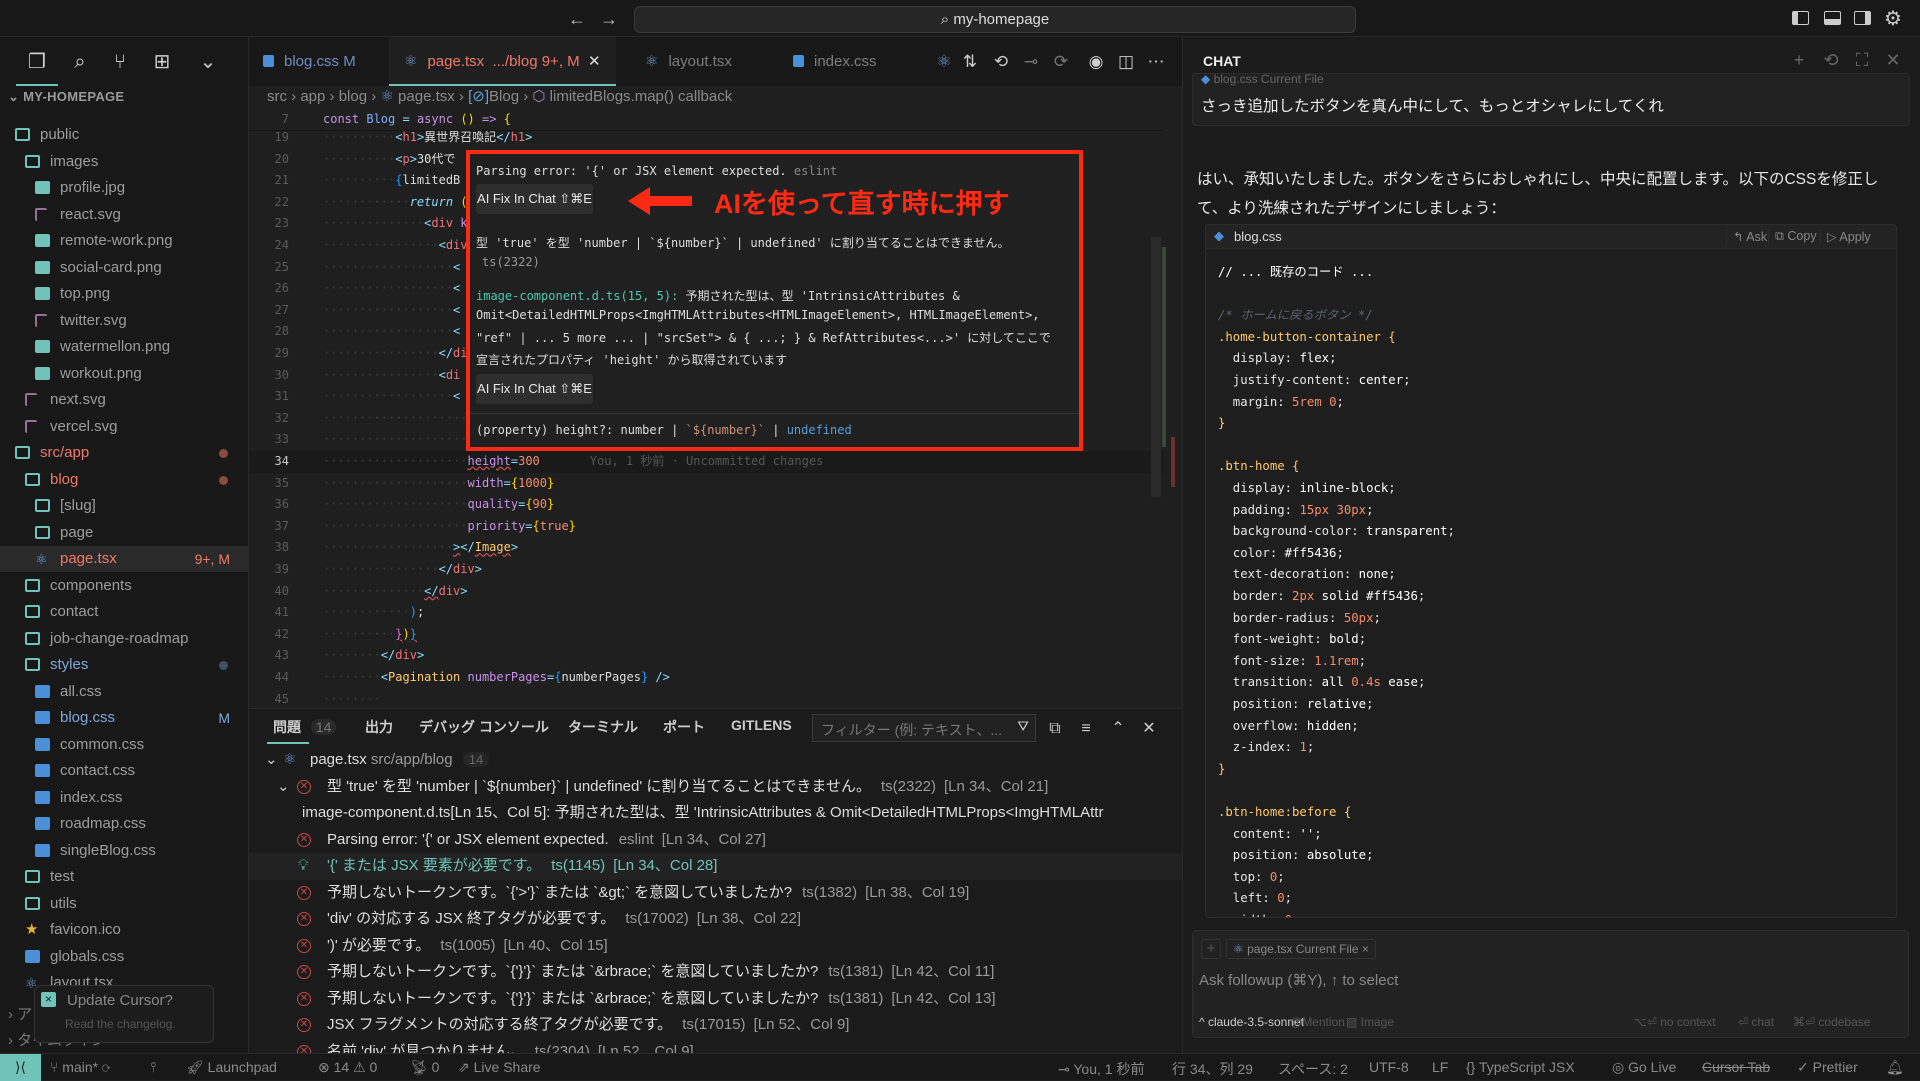 This screenshot has width=1920, height=1081. Describe the element at coordinates (835, 61) in the screenshot. I see `tab-index-css: index.css` at that location.